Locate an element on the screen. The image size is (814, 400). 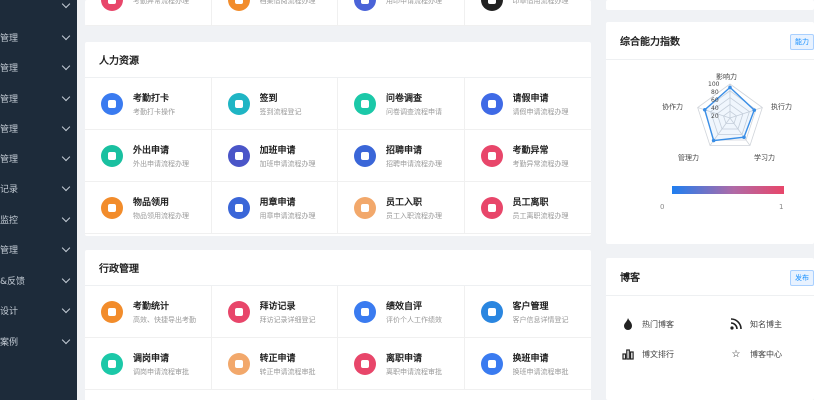
service-item: 考勤统计 高效、快捷导出考勤 is located at coordinates (148, 312).